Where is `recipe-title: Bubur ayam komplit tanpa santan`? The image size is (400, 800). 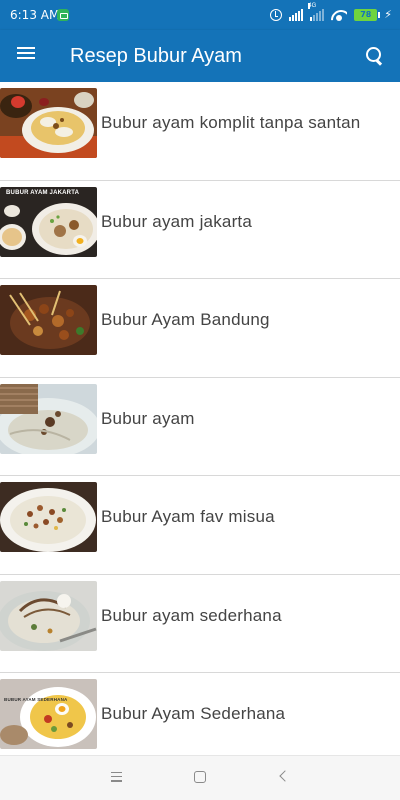
recipe-title: Bubur ayam komplit tanpa santan is located at coordinates (231, 122).